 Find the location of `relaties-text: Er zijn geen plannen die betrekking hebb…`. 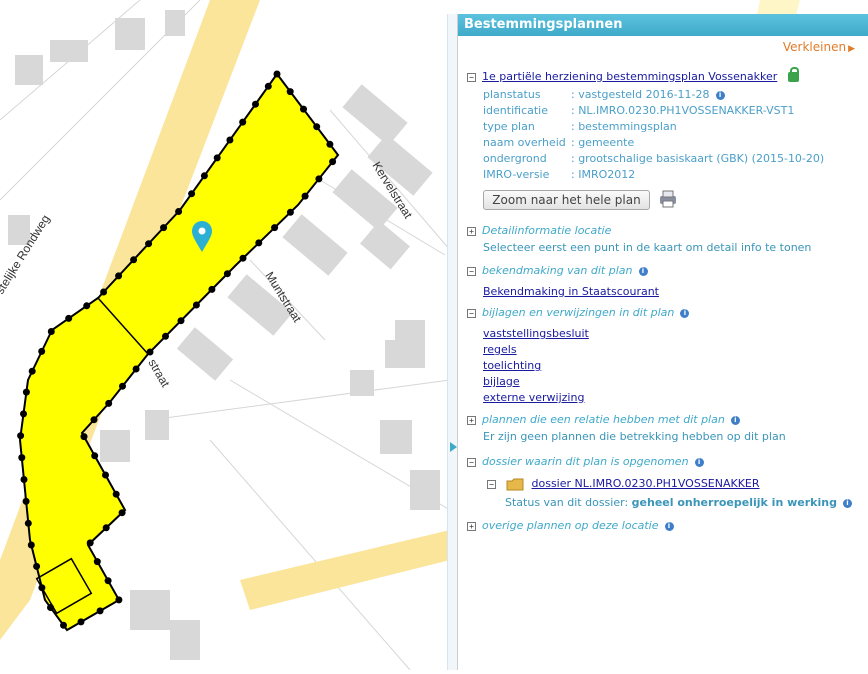

relaties-text: Er zijn geen plannen die betrekking hebb… is located at coordinates (634, 436).